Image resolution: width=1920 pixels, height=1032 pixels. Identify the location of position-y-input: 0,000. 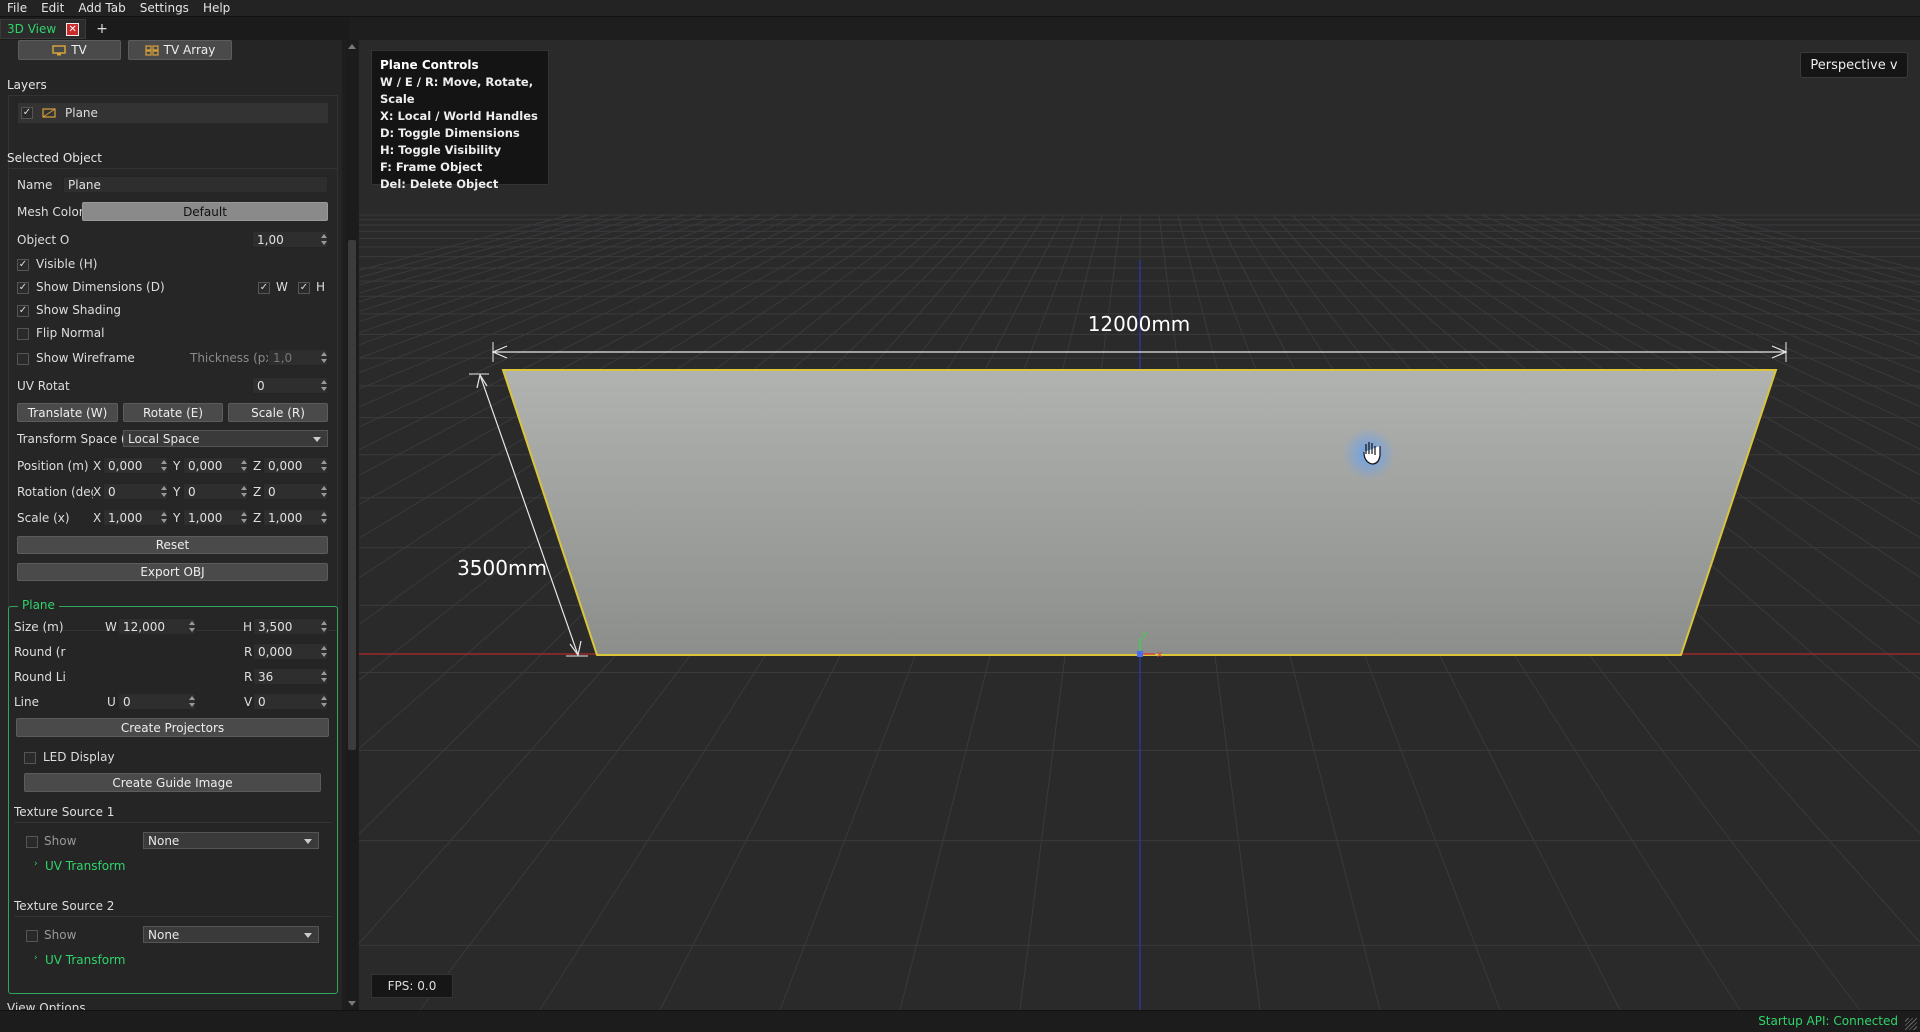
(215, 465).